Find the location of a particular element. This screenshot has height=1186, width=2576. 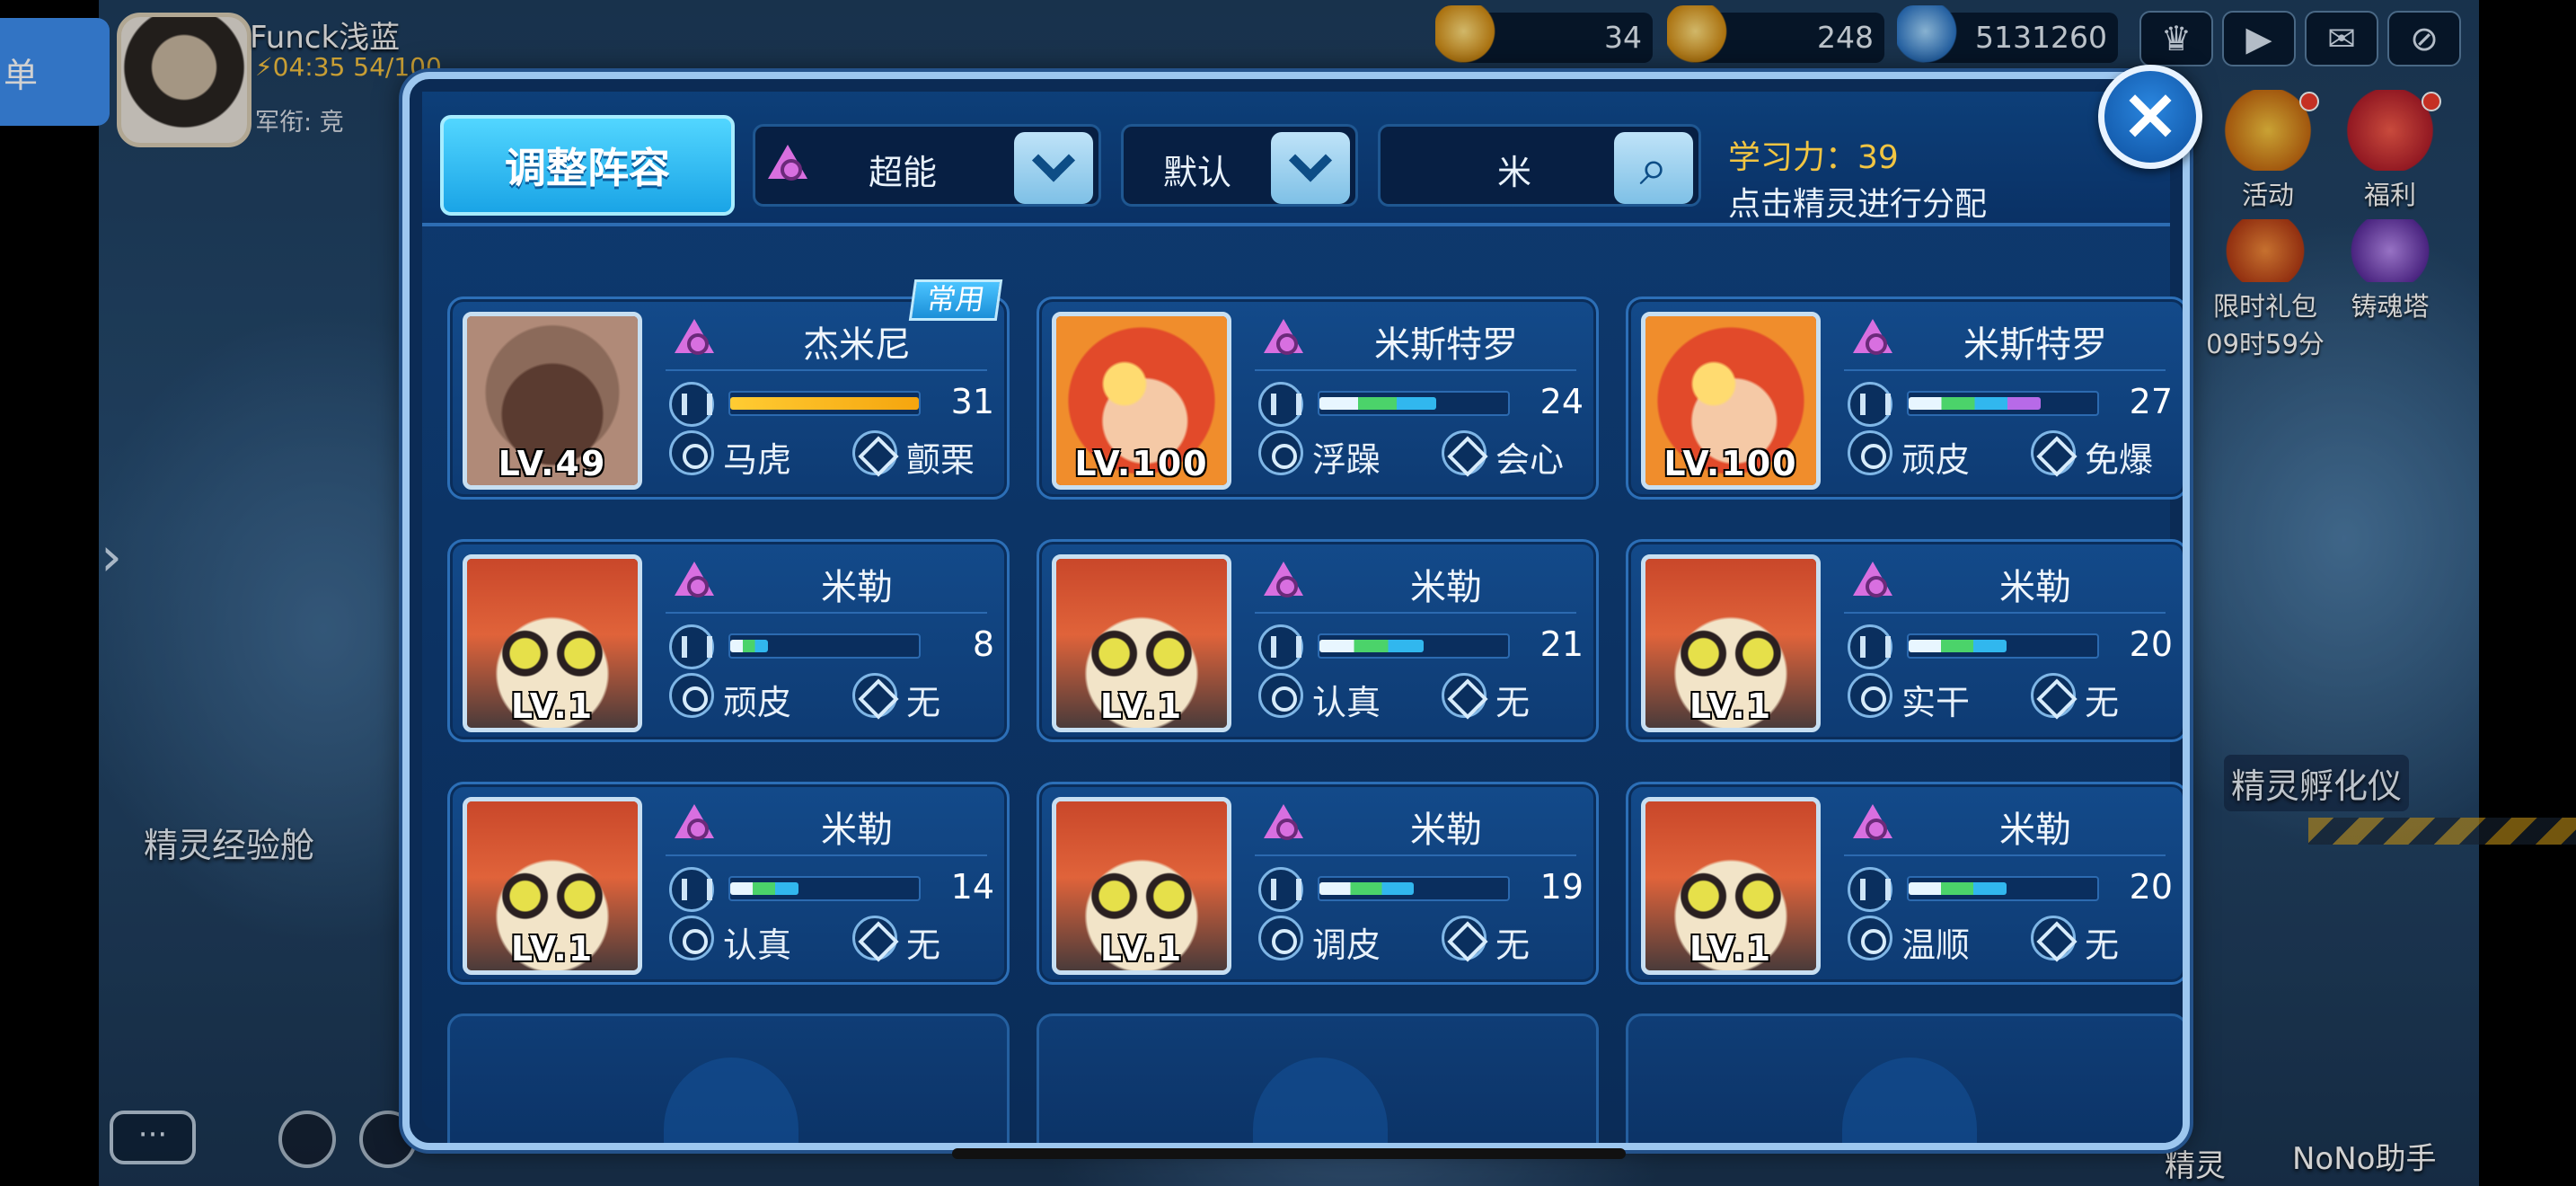

feature-text: 免爆 is located at coordinates (2119, 460).